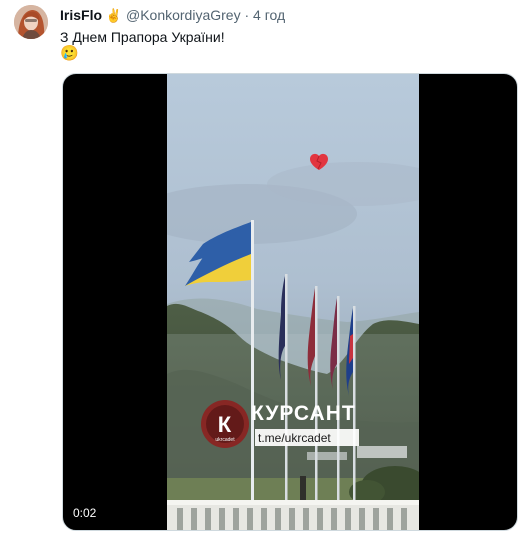  Describe the element at coordinates (269, 15) in the screenshot. I see `tweet-time: 4 год` at that location.